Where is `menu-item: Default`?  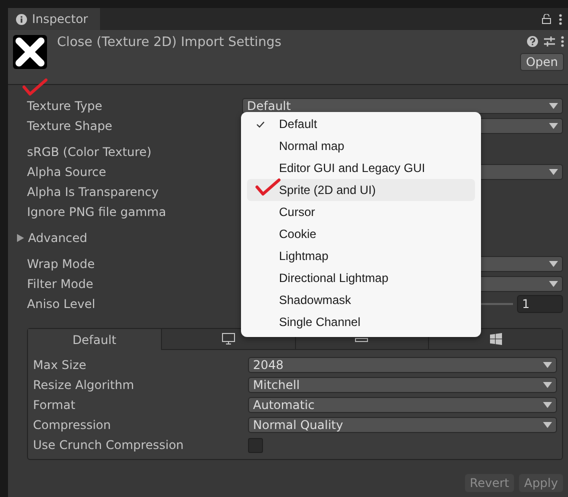 menu-item: Default is located at coordinates (361, 124).